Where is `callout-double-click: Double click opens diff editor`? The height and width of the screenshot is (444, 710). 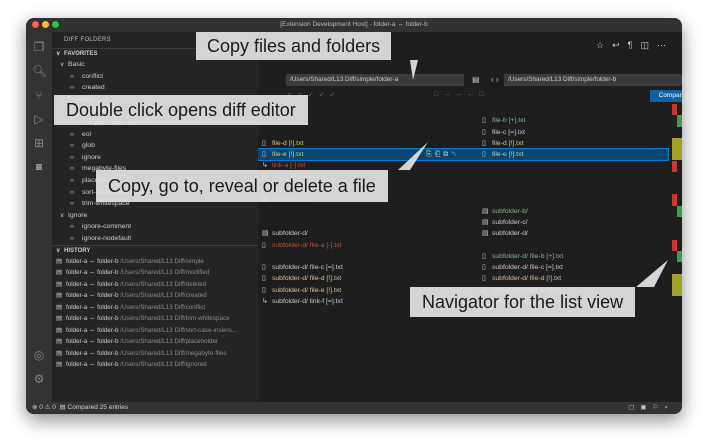 callout-double-click: Double click opens diff editor is located at coordinates (181, 110).